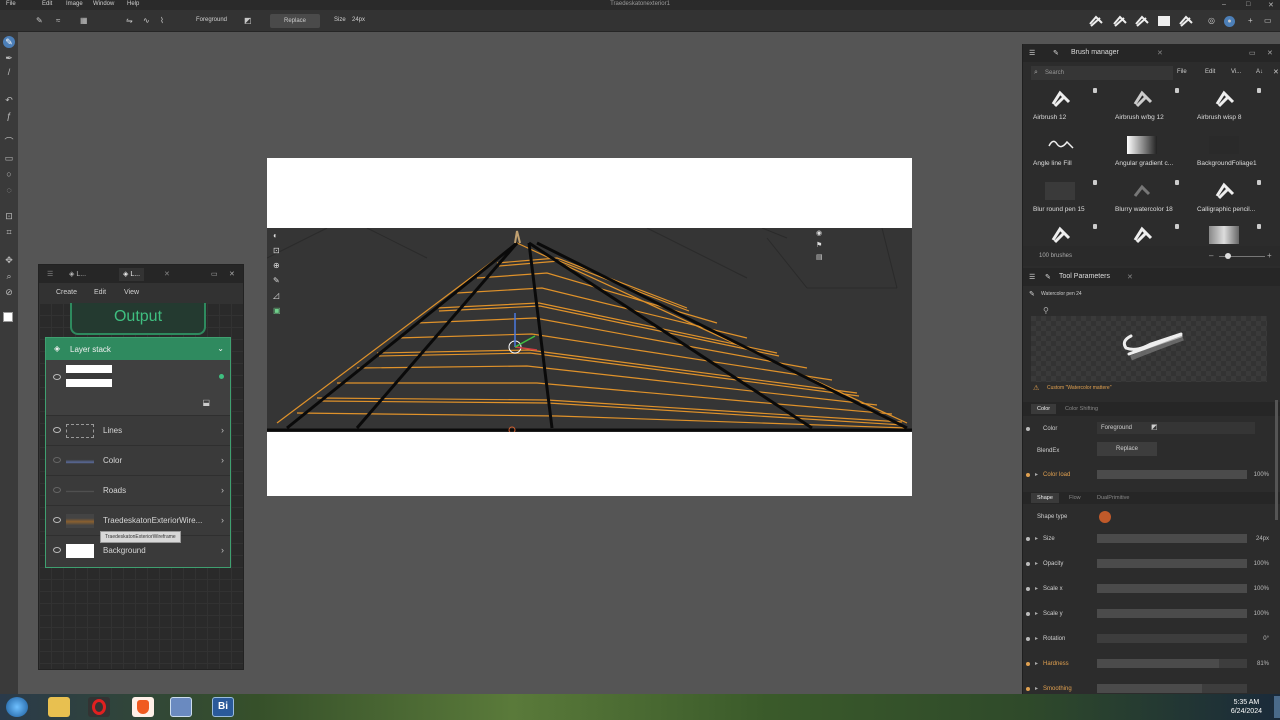 The image size is (1280, 720). I want to click on 3d-viewport: ◐ ⊡ ⊕ ✎ ◿ ▣ ◉ ⚑ ▤, so click(589, 330).